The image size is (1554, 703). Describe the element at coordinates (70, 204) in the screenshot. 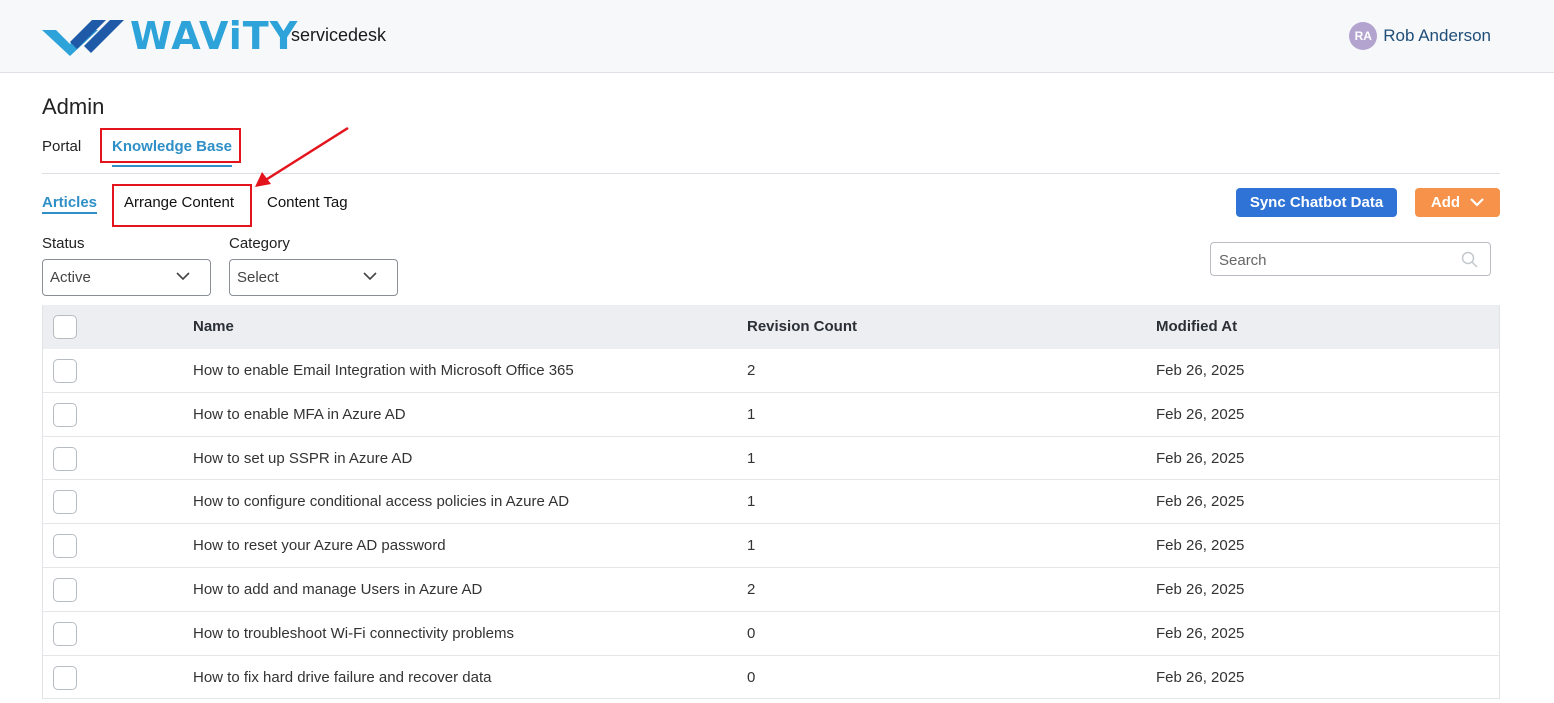

I see `subtab-articles: Articles` at that location.